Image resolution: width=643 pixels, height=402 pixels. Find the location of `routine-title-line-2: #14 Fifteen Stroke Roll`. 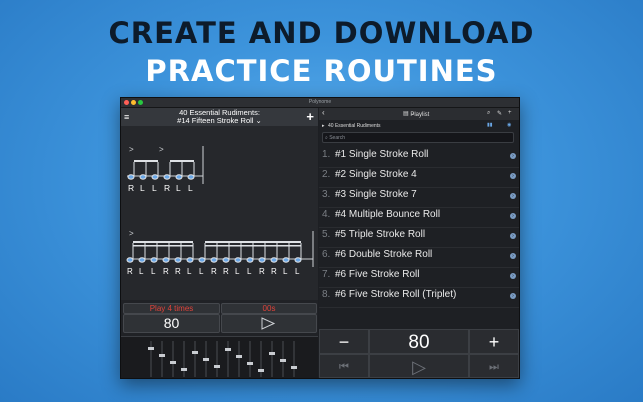

routine-title-line-2: #14 Fifteen Stroke Roll is located at coordinates (215, 120).